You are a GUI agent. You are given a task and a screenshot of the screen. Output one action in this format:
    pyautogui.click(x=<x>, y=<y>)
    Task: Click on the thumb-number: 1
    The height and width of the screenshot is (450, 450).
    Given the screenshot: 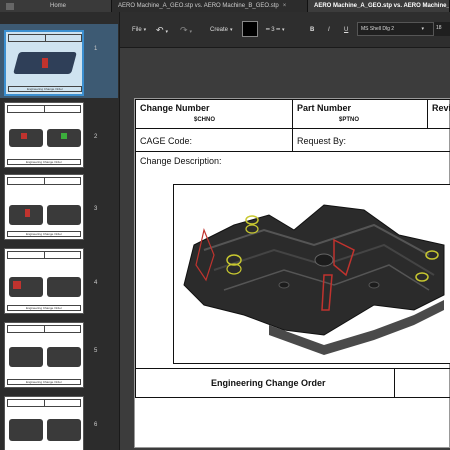 What is the action you would take?
    pyautogui.click(x=96, y=49)
    